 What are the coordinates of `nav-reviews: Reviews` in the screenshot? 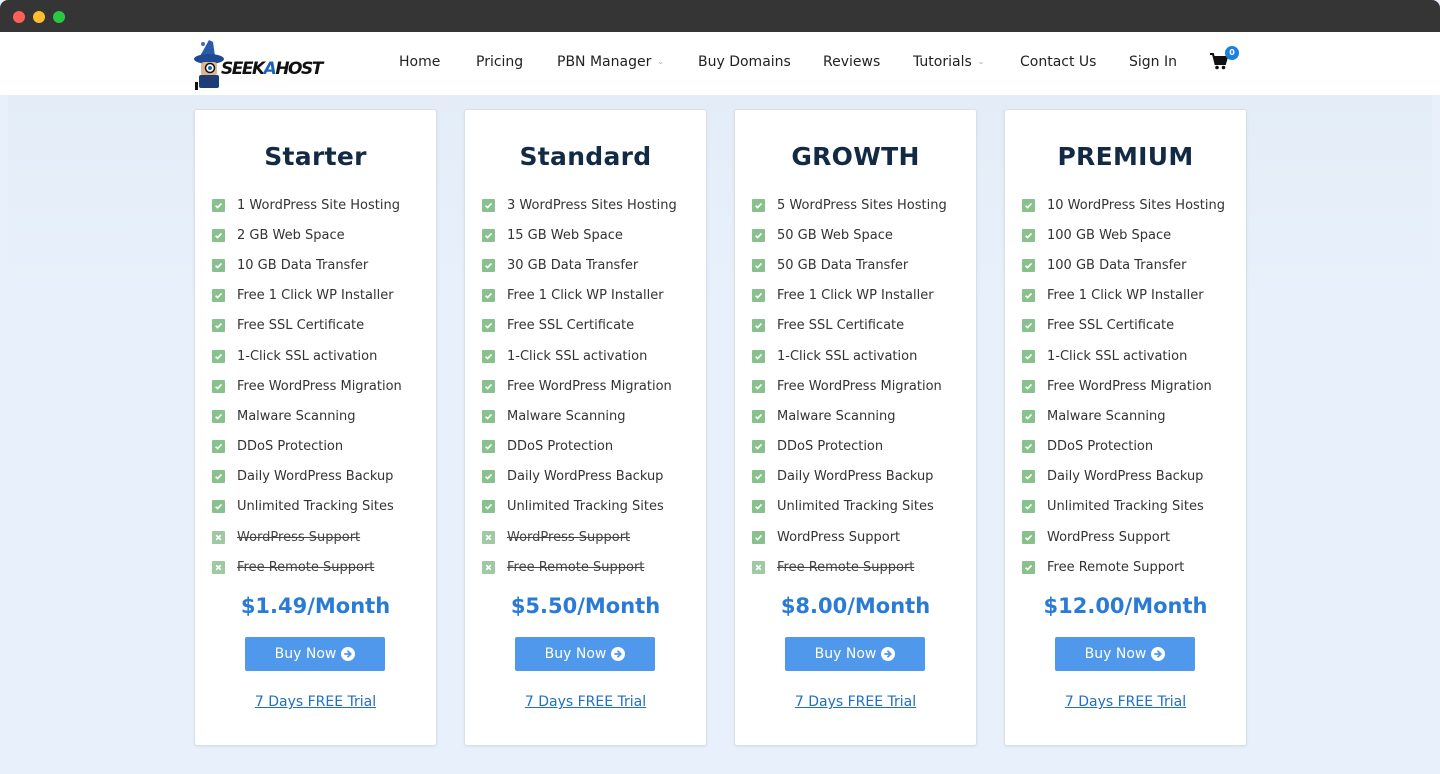 It's located at (851, 62).